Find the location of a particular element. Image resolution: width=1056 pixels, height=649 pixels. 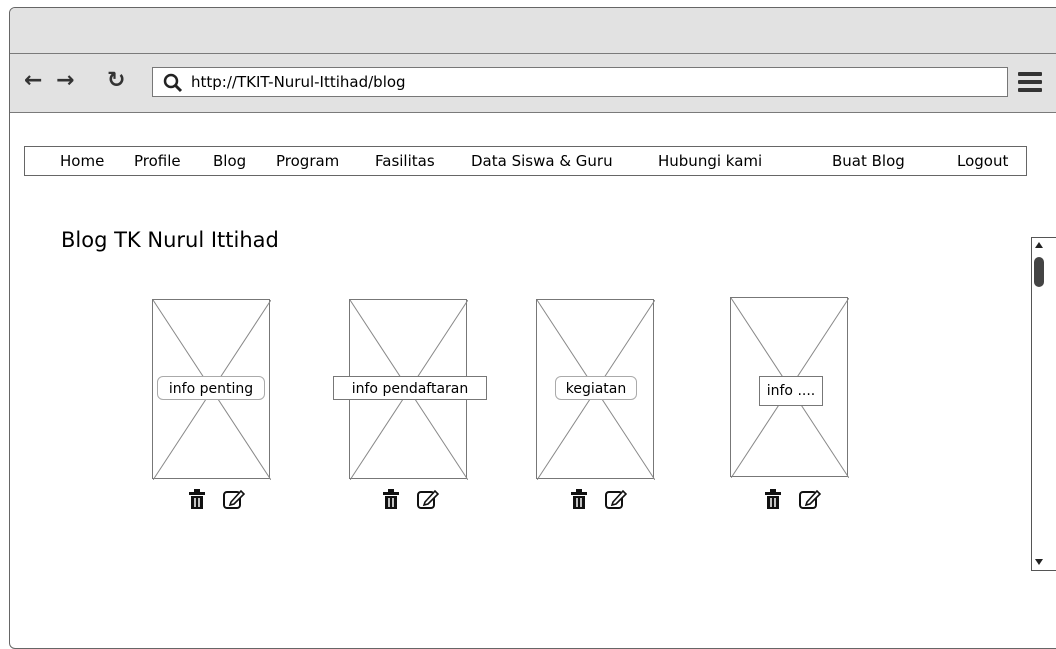

nav-item-fasilitas: Fasilitas is located at coordinates (405, 161).